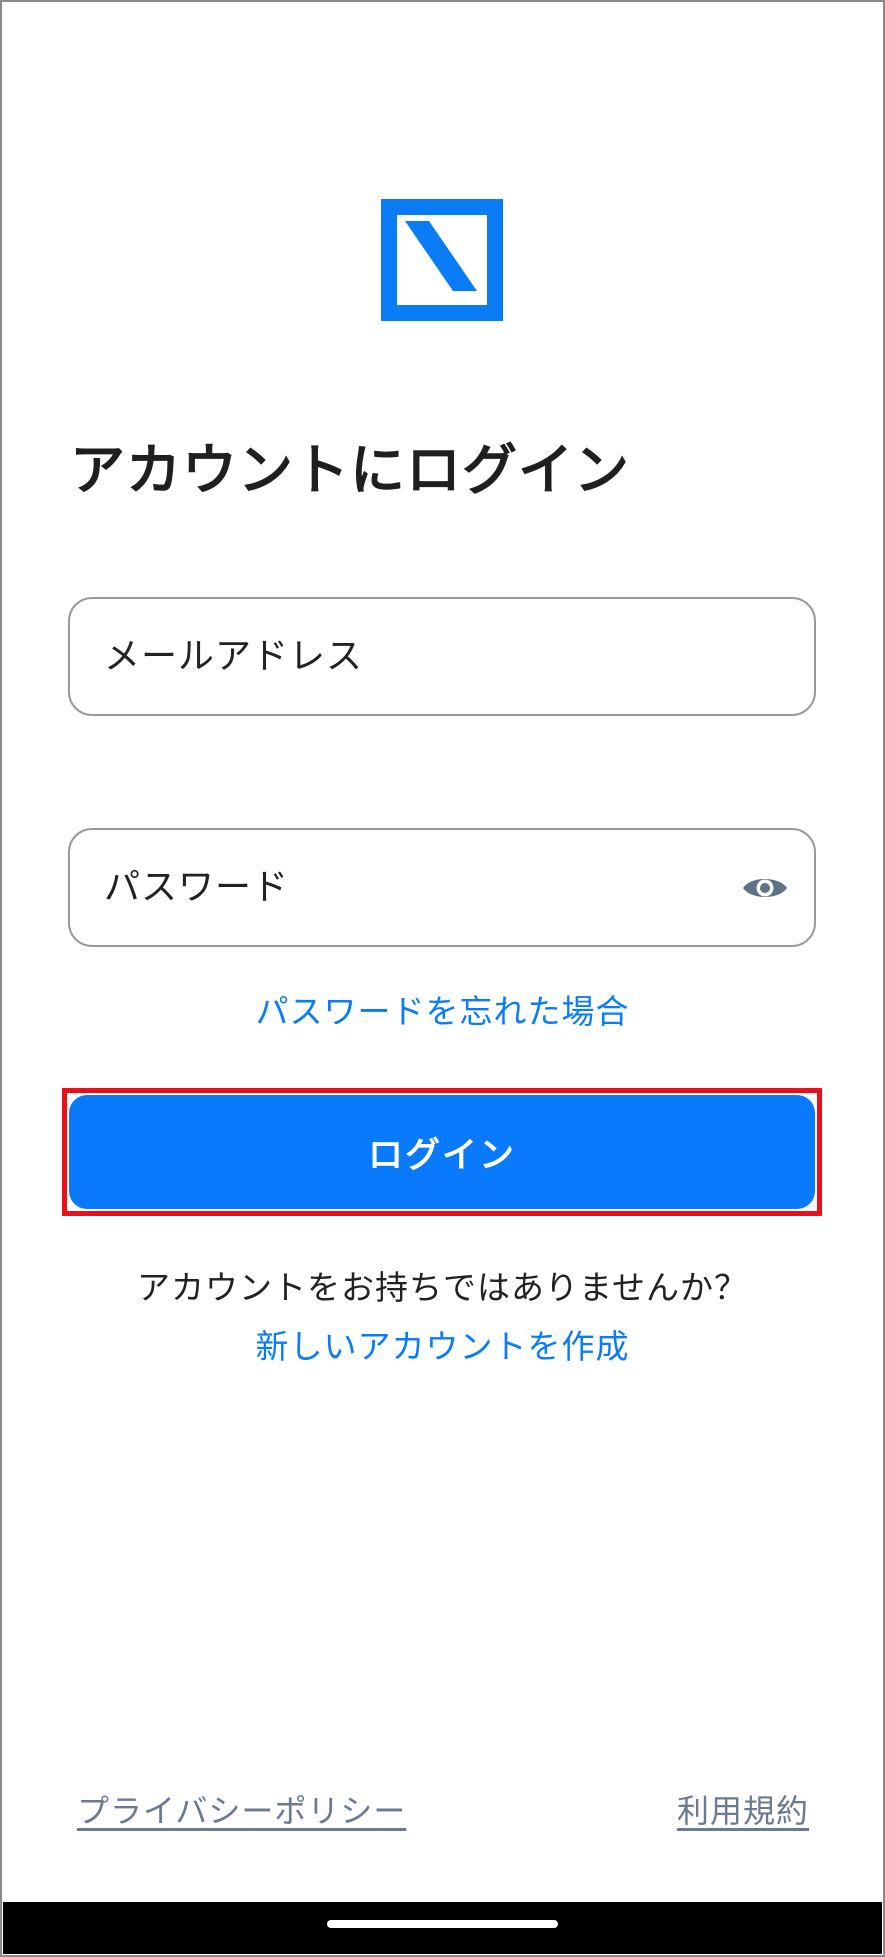 This screenshot has height=1957, width=885. Describe the element at coordinates (442, 1344) in the screenshot. I see `create-account-link: 新しいアカウントを作成` at that location.